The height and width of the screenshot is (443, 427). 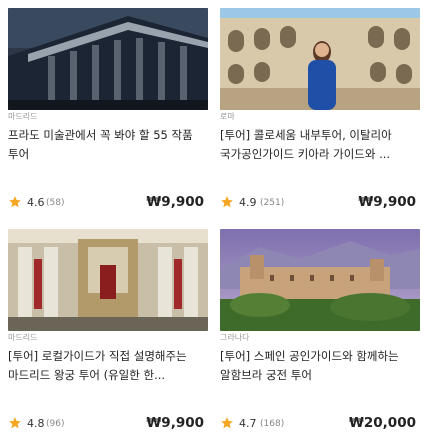 What do you see at coordinates (319, 366) in the screenshot?
I see `tour-title: [투어] 스페인 공인가이드와 함께하는 알함브라 궁전 투어` at bounding box center [319, 366].